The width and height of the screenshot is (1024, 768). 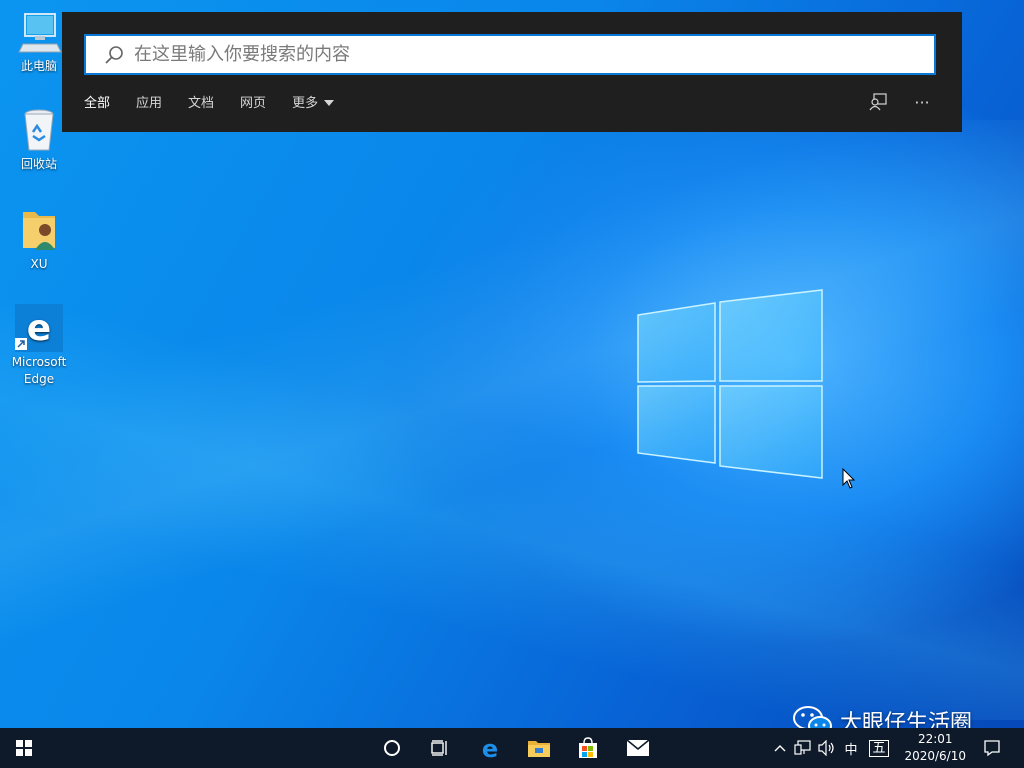 I want to click on file-explorer-button, so click(x=539, y=748).